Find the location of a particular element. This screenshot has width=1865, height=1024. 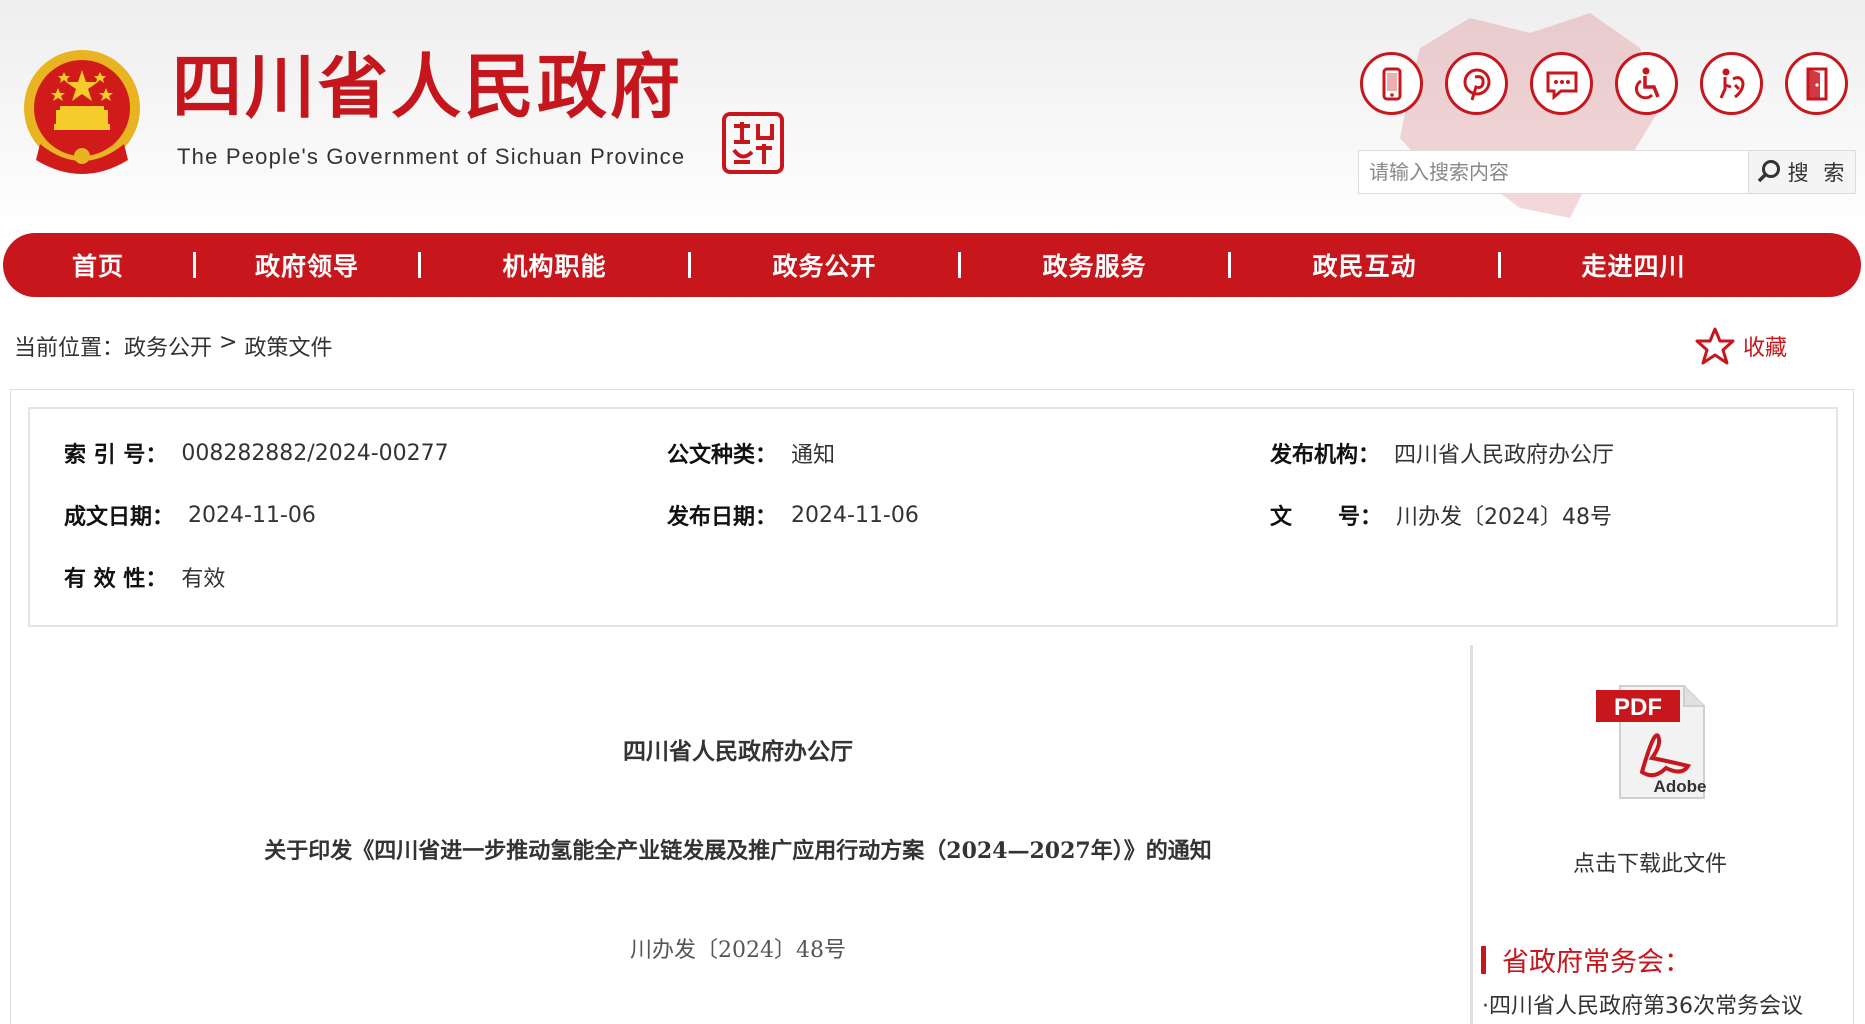

nav-item-interaction: 政民互动 is located at coordinates (1364, 265).